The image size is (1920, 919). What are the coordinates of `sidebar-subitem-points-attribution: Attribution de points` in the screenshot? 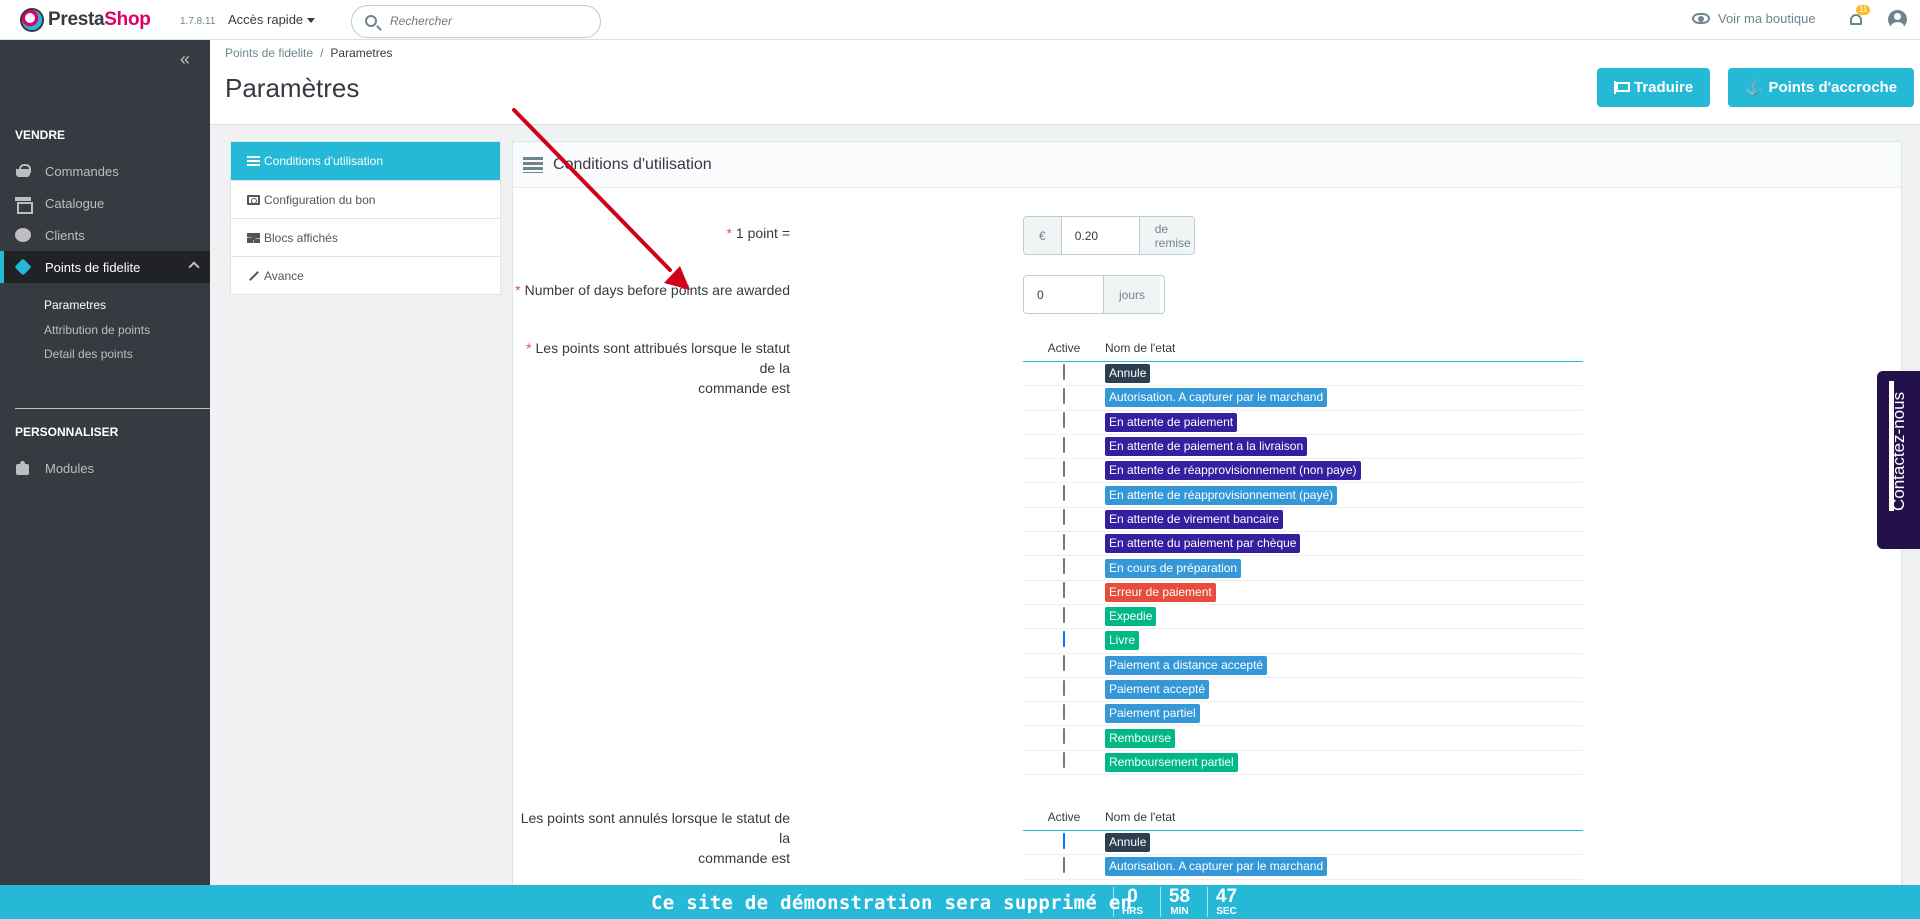 It's located at (97, 330).